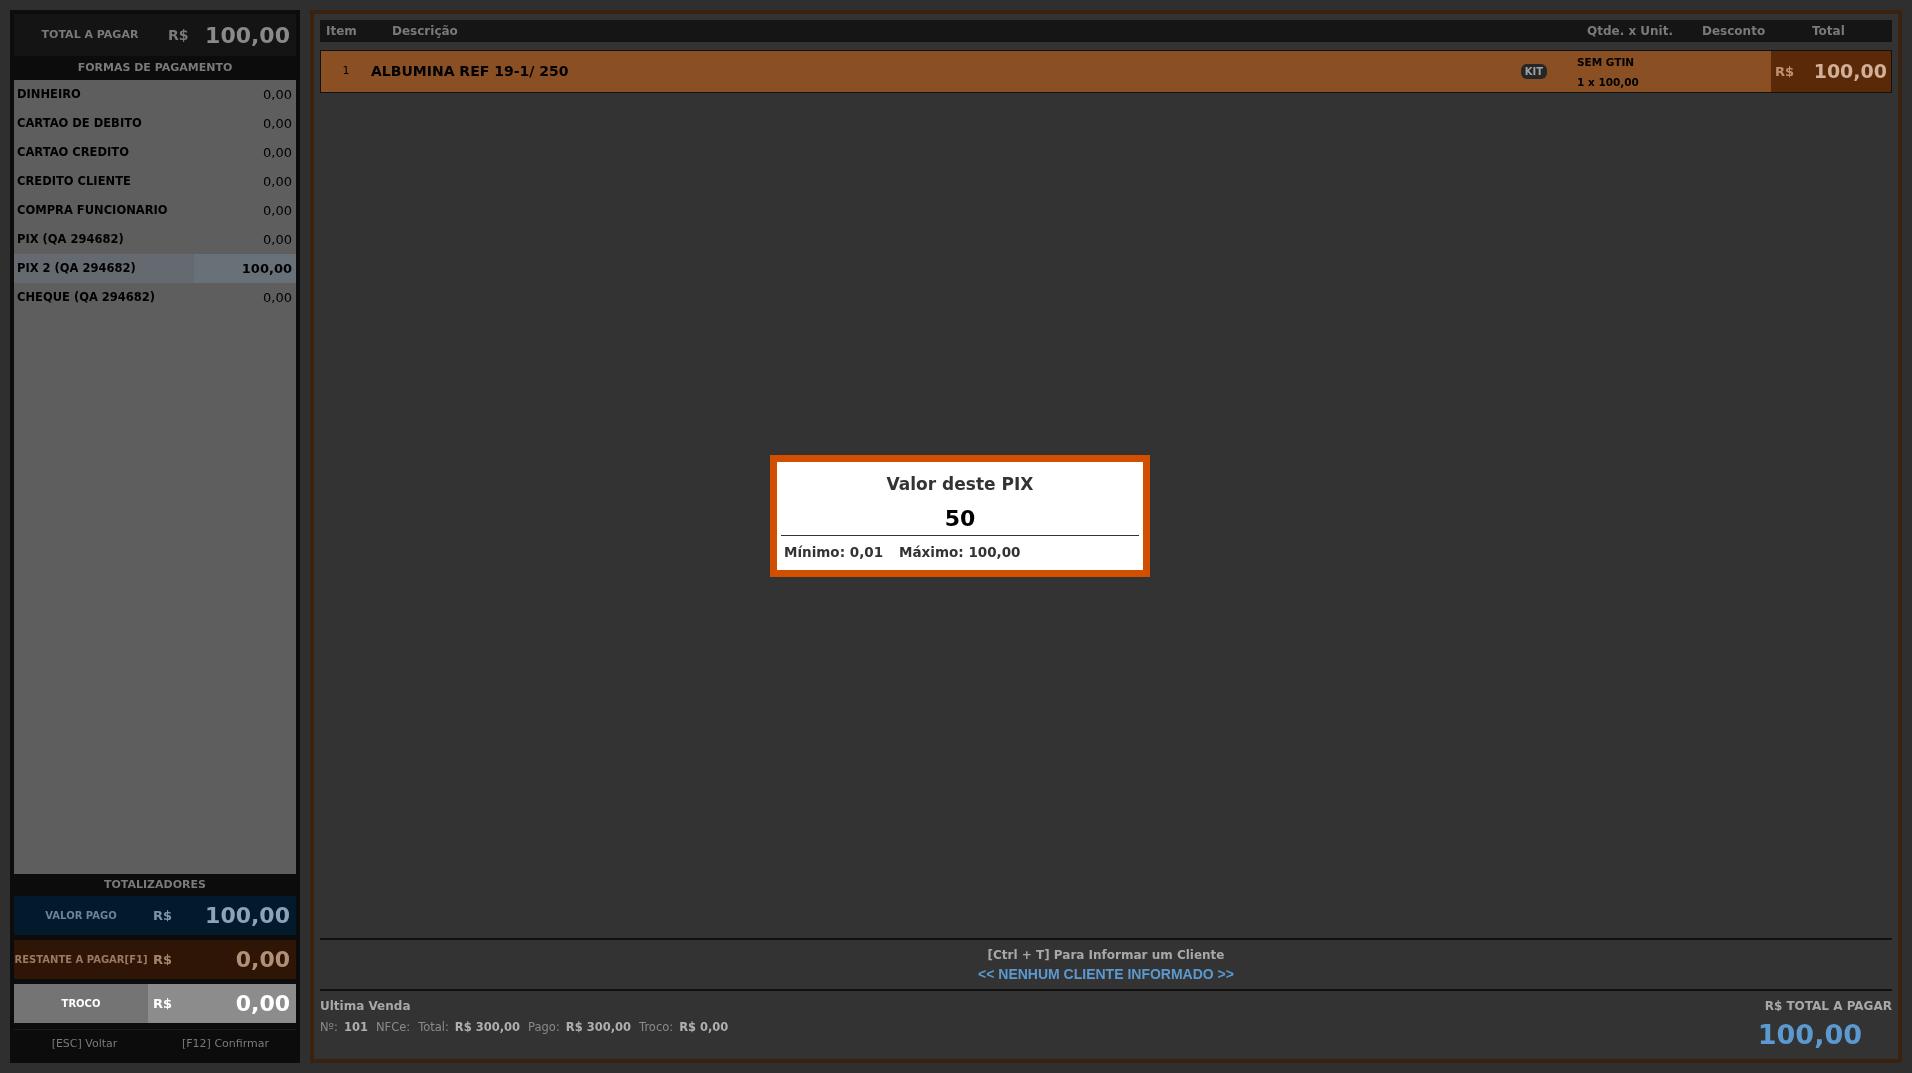 This screenshot has height=1073, width=1912. What do you see at coordinates (155, 152) in the screenshot?
I see `payment-row: CARTAO CREDITO 0,00` at bounding box center [155, 152].